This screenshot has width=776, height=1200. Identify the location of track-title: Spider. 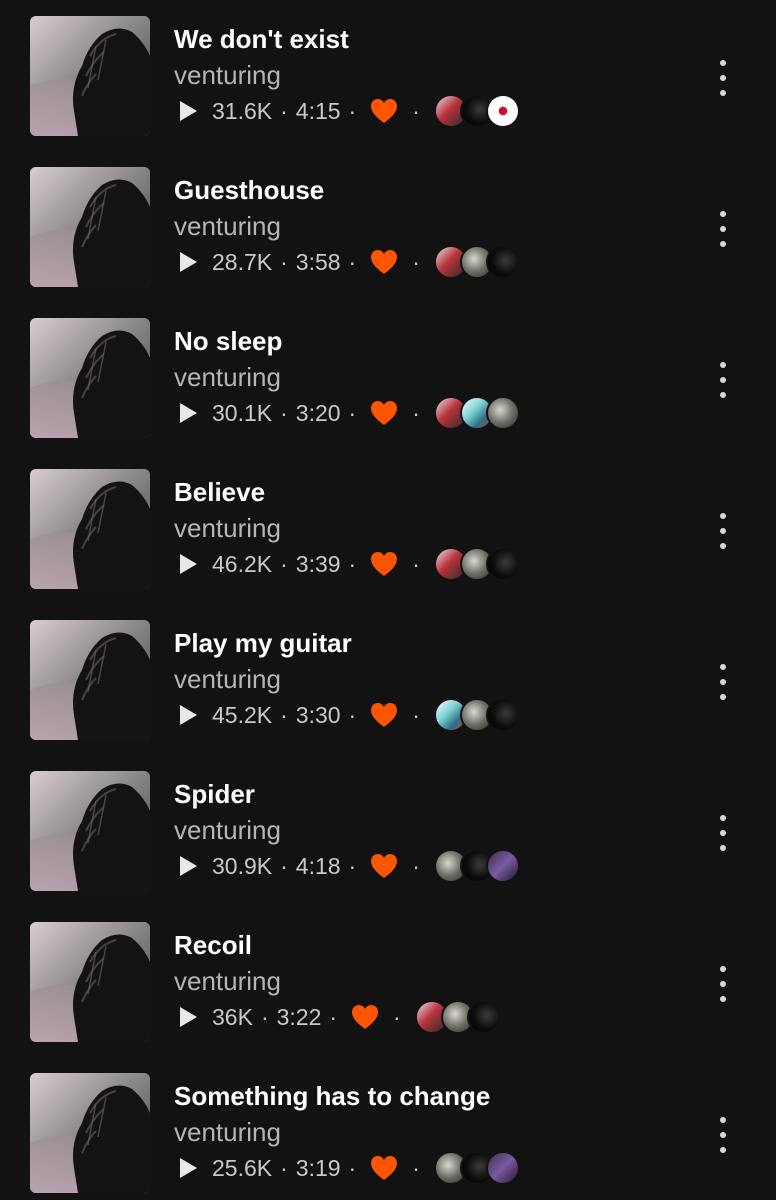
(214, 794).